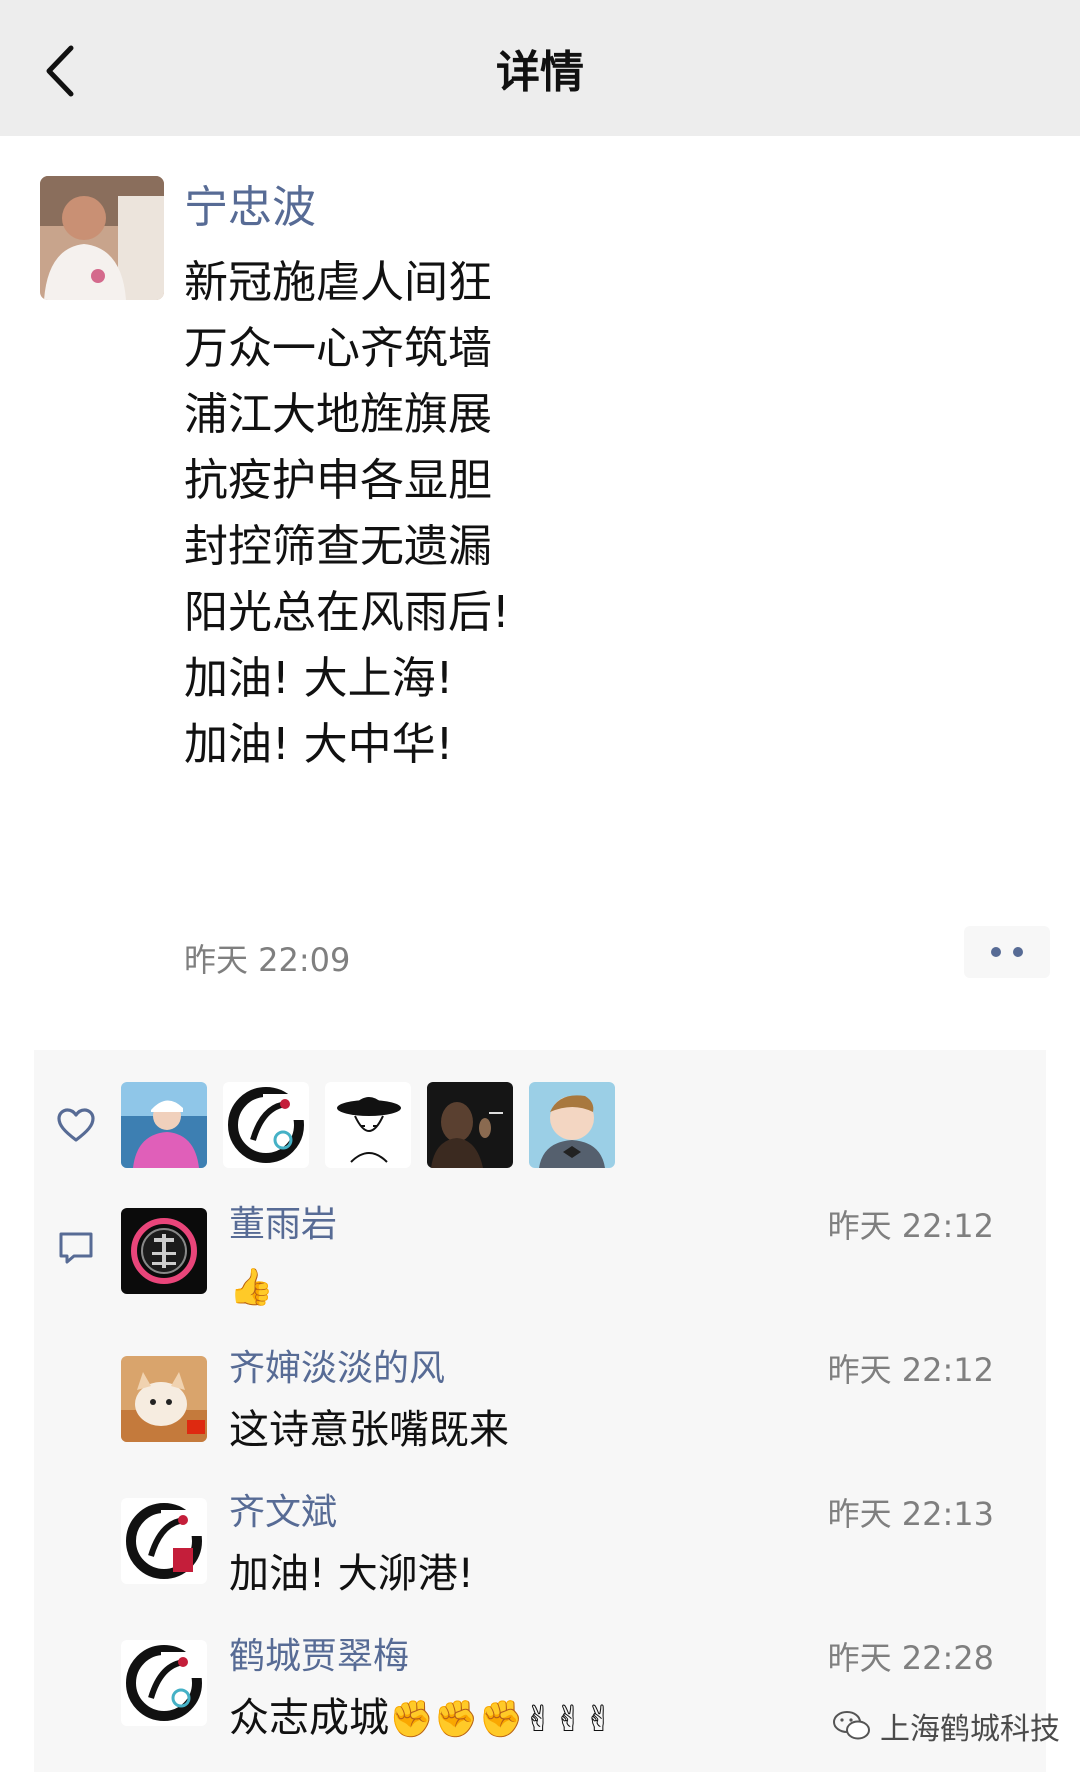 Image resolution: width=1080 pixels, height=1772 pixels. Describe the element at coordinates (1018, 952) in the screenshot. I see `more-dots-icon-part` at that location.